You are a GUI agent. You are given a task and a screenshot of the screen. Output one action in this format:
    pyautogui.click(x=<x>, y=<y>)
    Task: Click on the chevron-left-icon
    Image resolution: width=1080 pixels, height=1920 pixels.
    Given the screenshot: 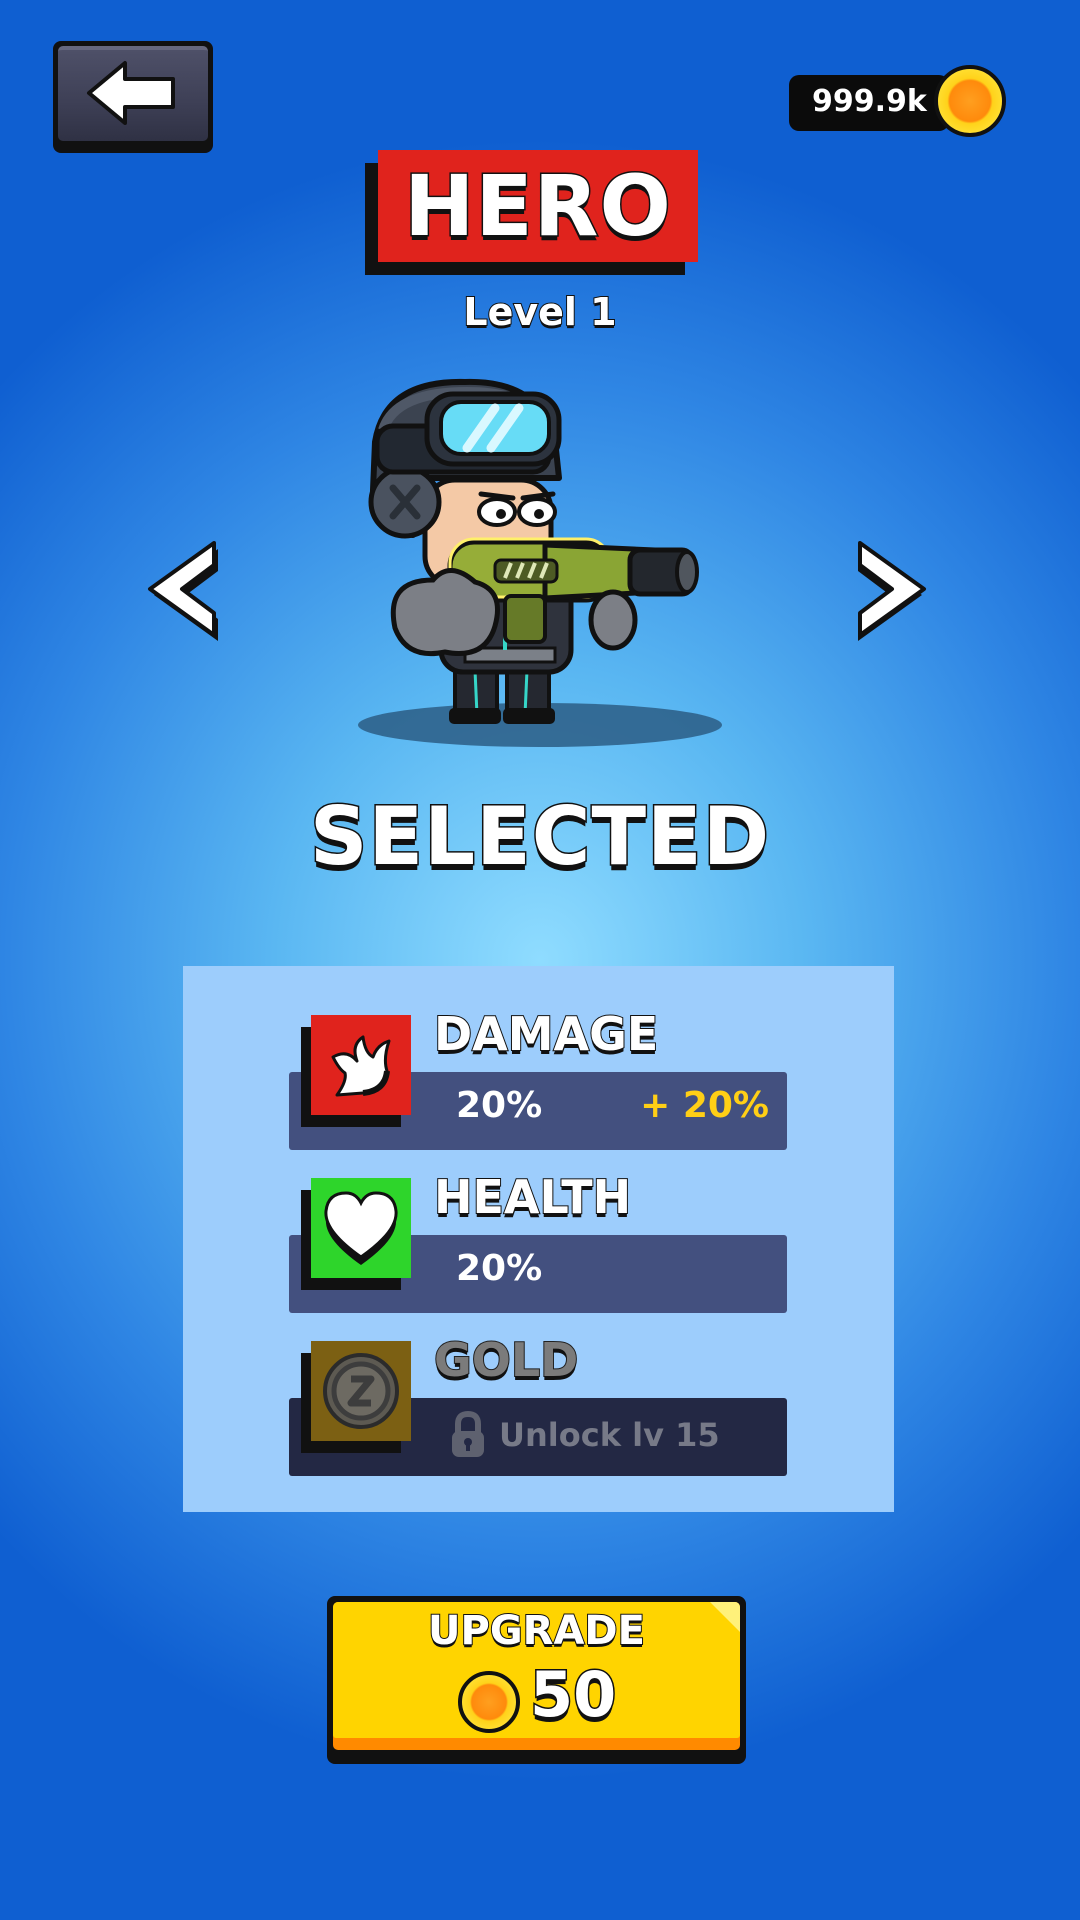 What is the action you would take?
    pyautogui.click(x=182, y=589)
    